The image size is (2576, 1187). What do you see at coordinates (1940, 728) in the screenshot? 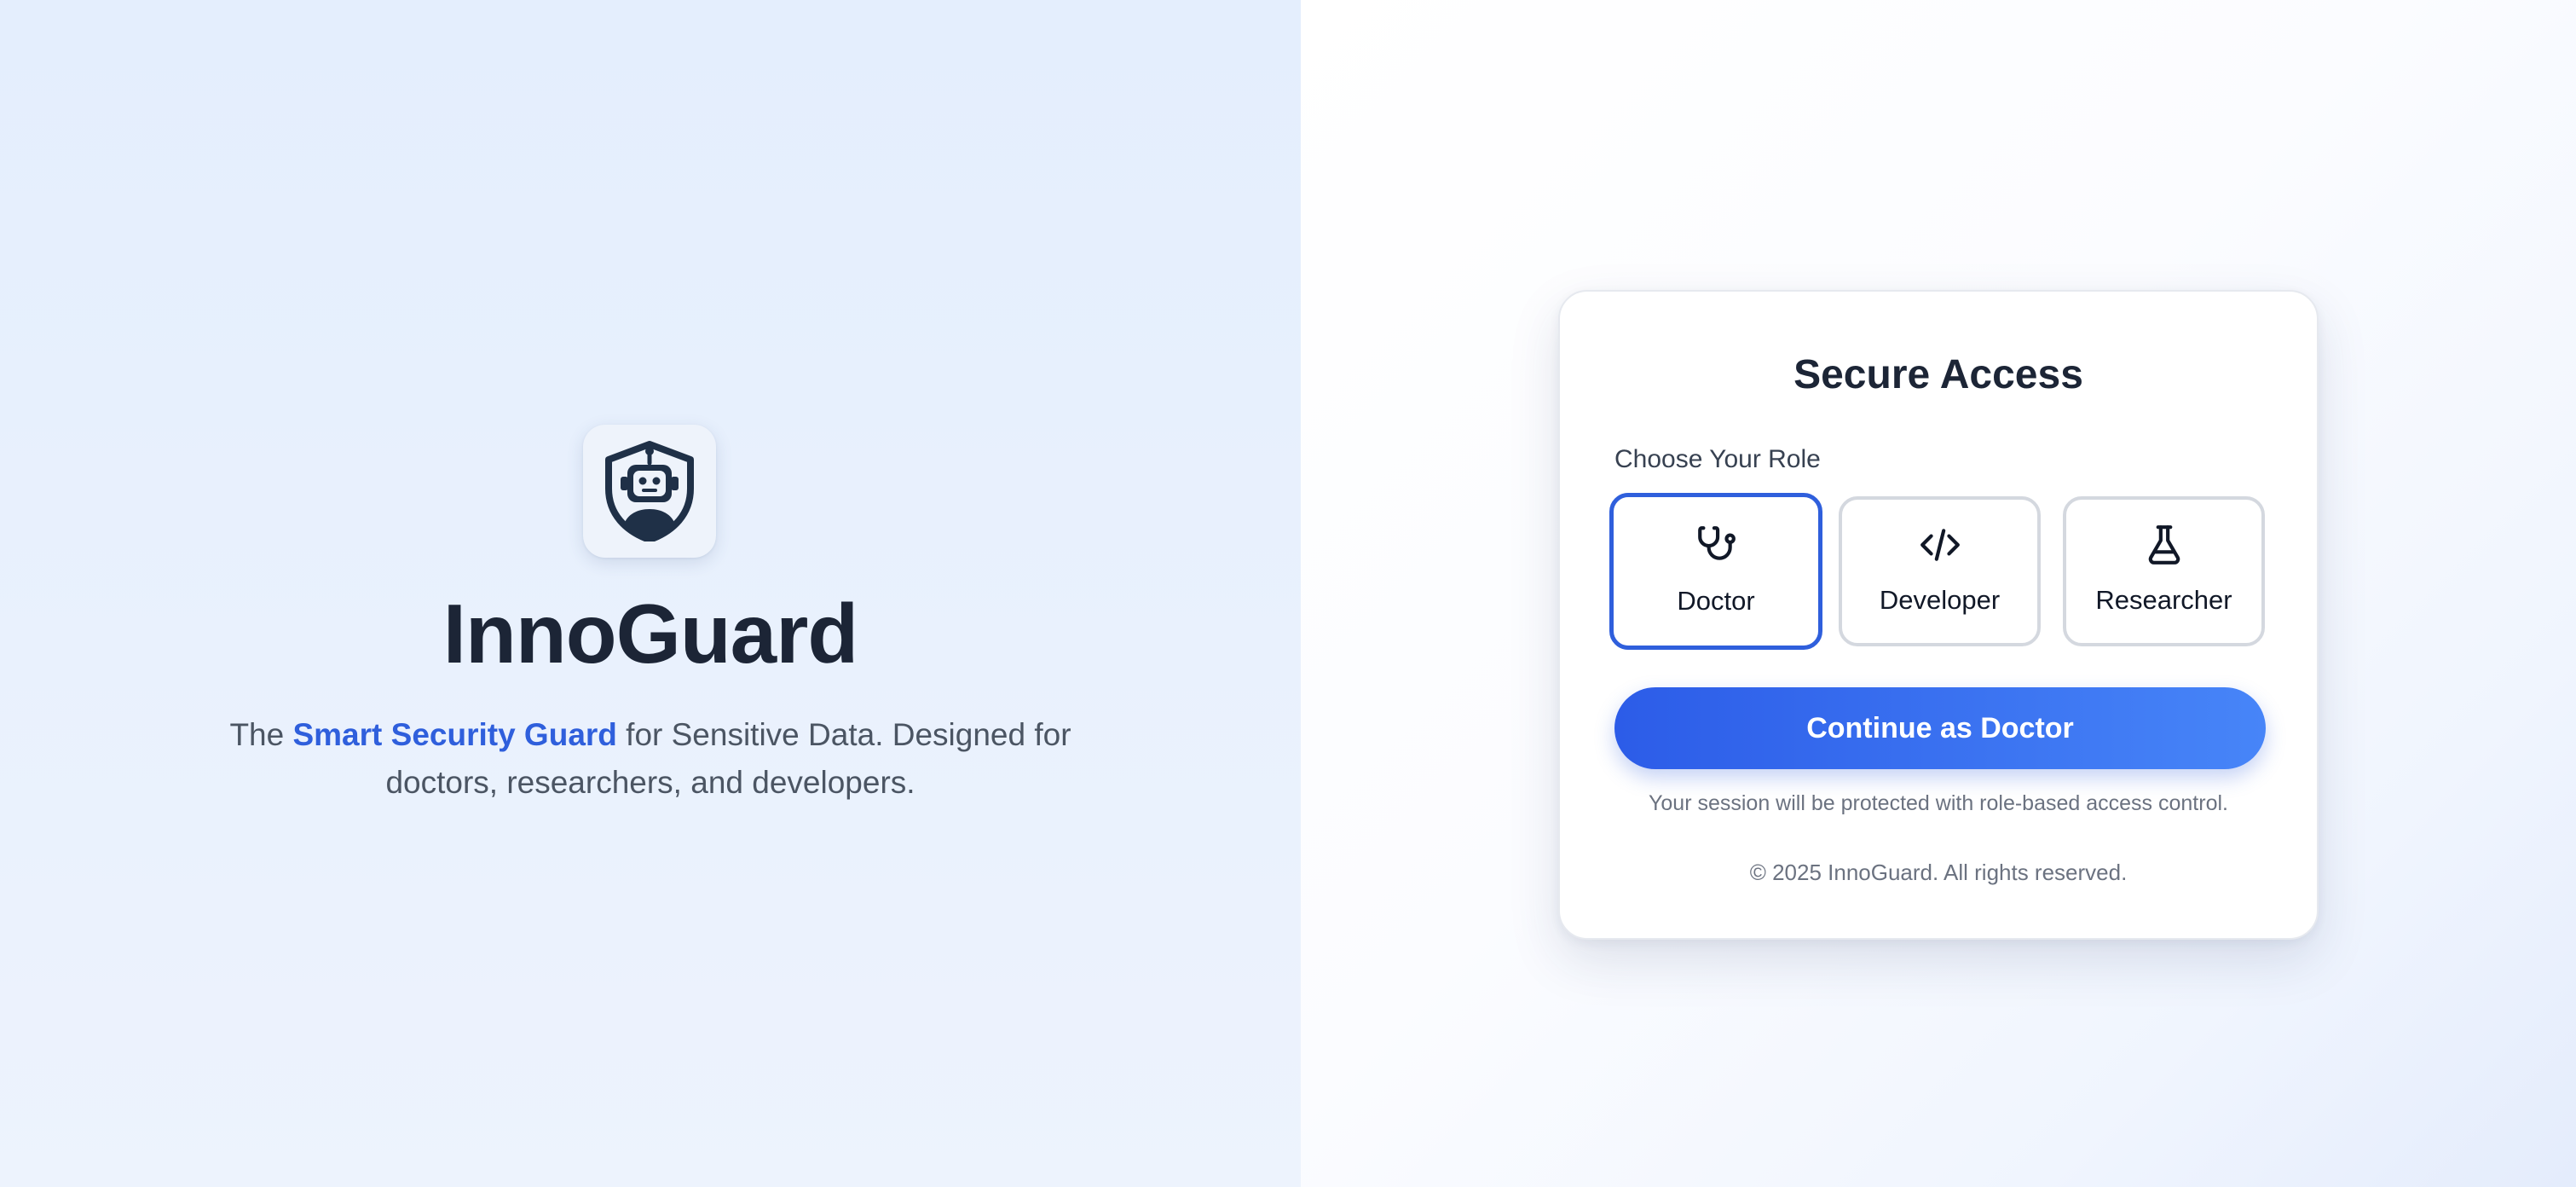
I see `continue-button: Continue as Doctor` at bounding box center [1940, 728].